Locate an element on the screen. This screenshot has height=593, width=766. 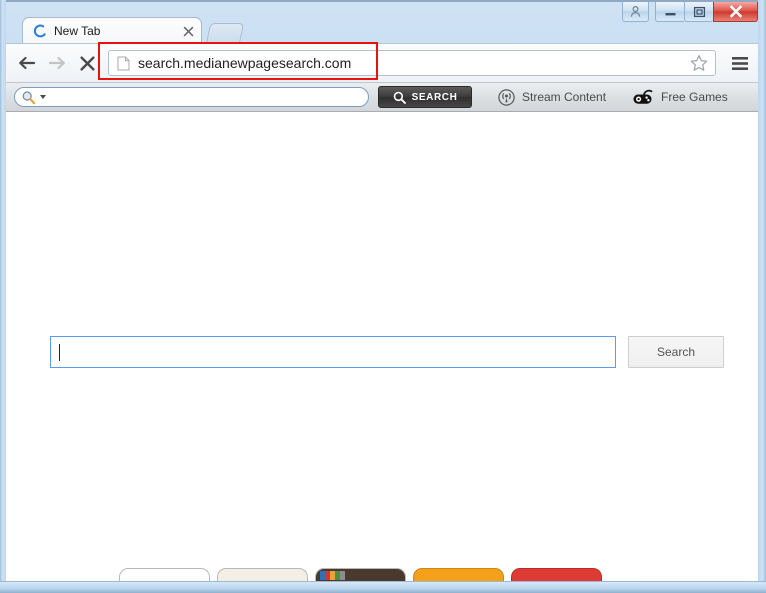
color-strip-icon is located at coordinates (333, 575).